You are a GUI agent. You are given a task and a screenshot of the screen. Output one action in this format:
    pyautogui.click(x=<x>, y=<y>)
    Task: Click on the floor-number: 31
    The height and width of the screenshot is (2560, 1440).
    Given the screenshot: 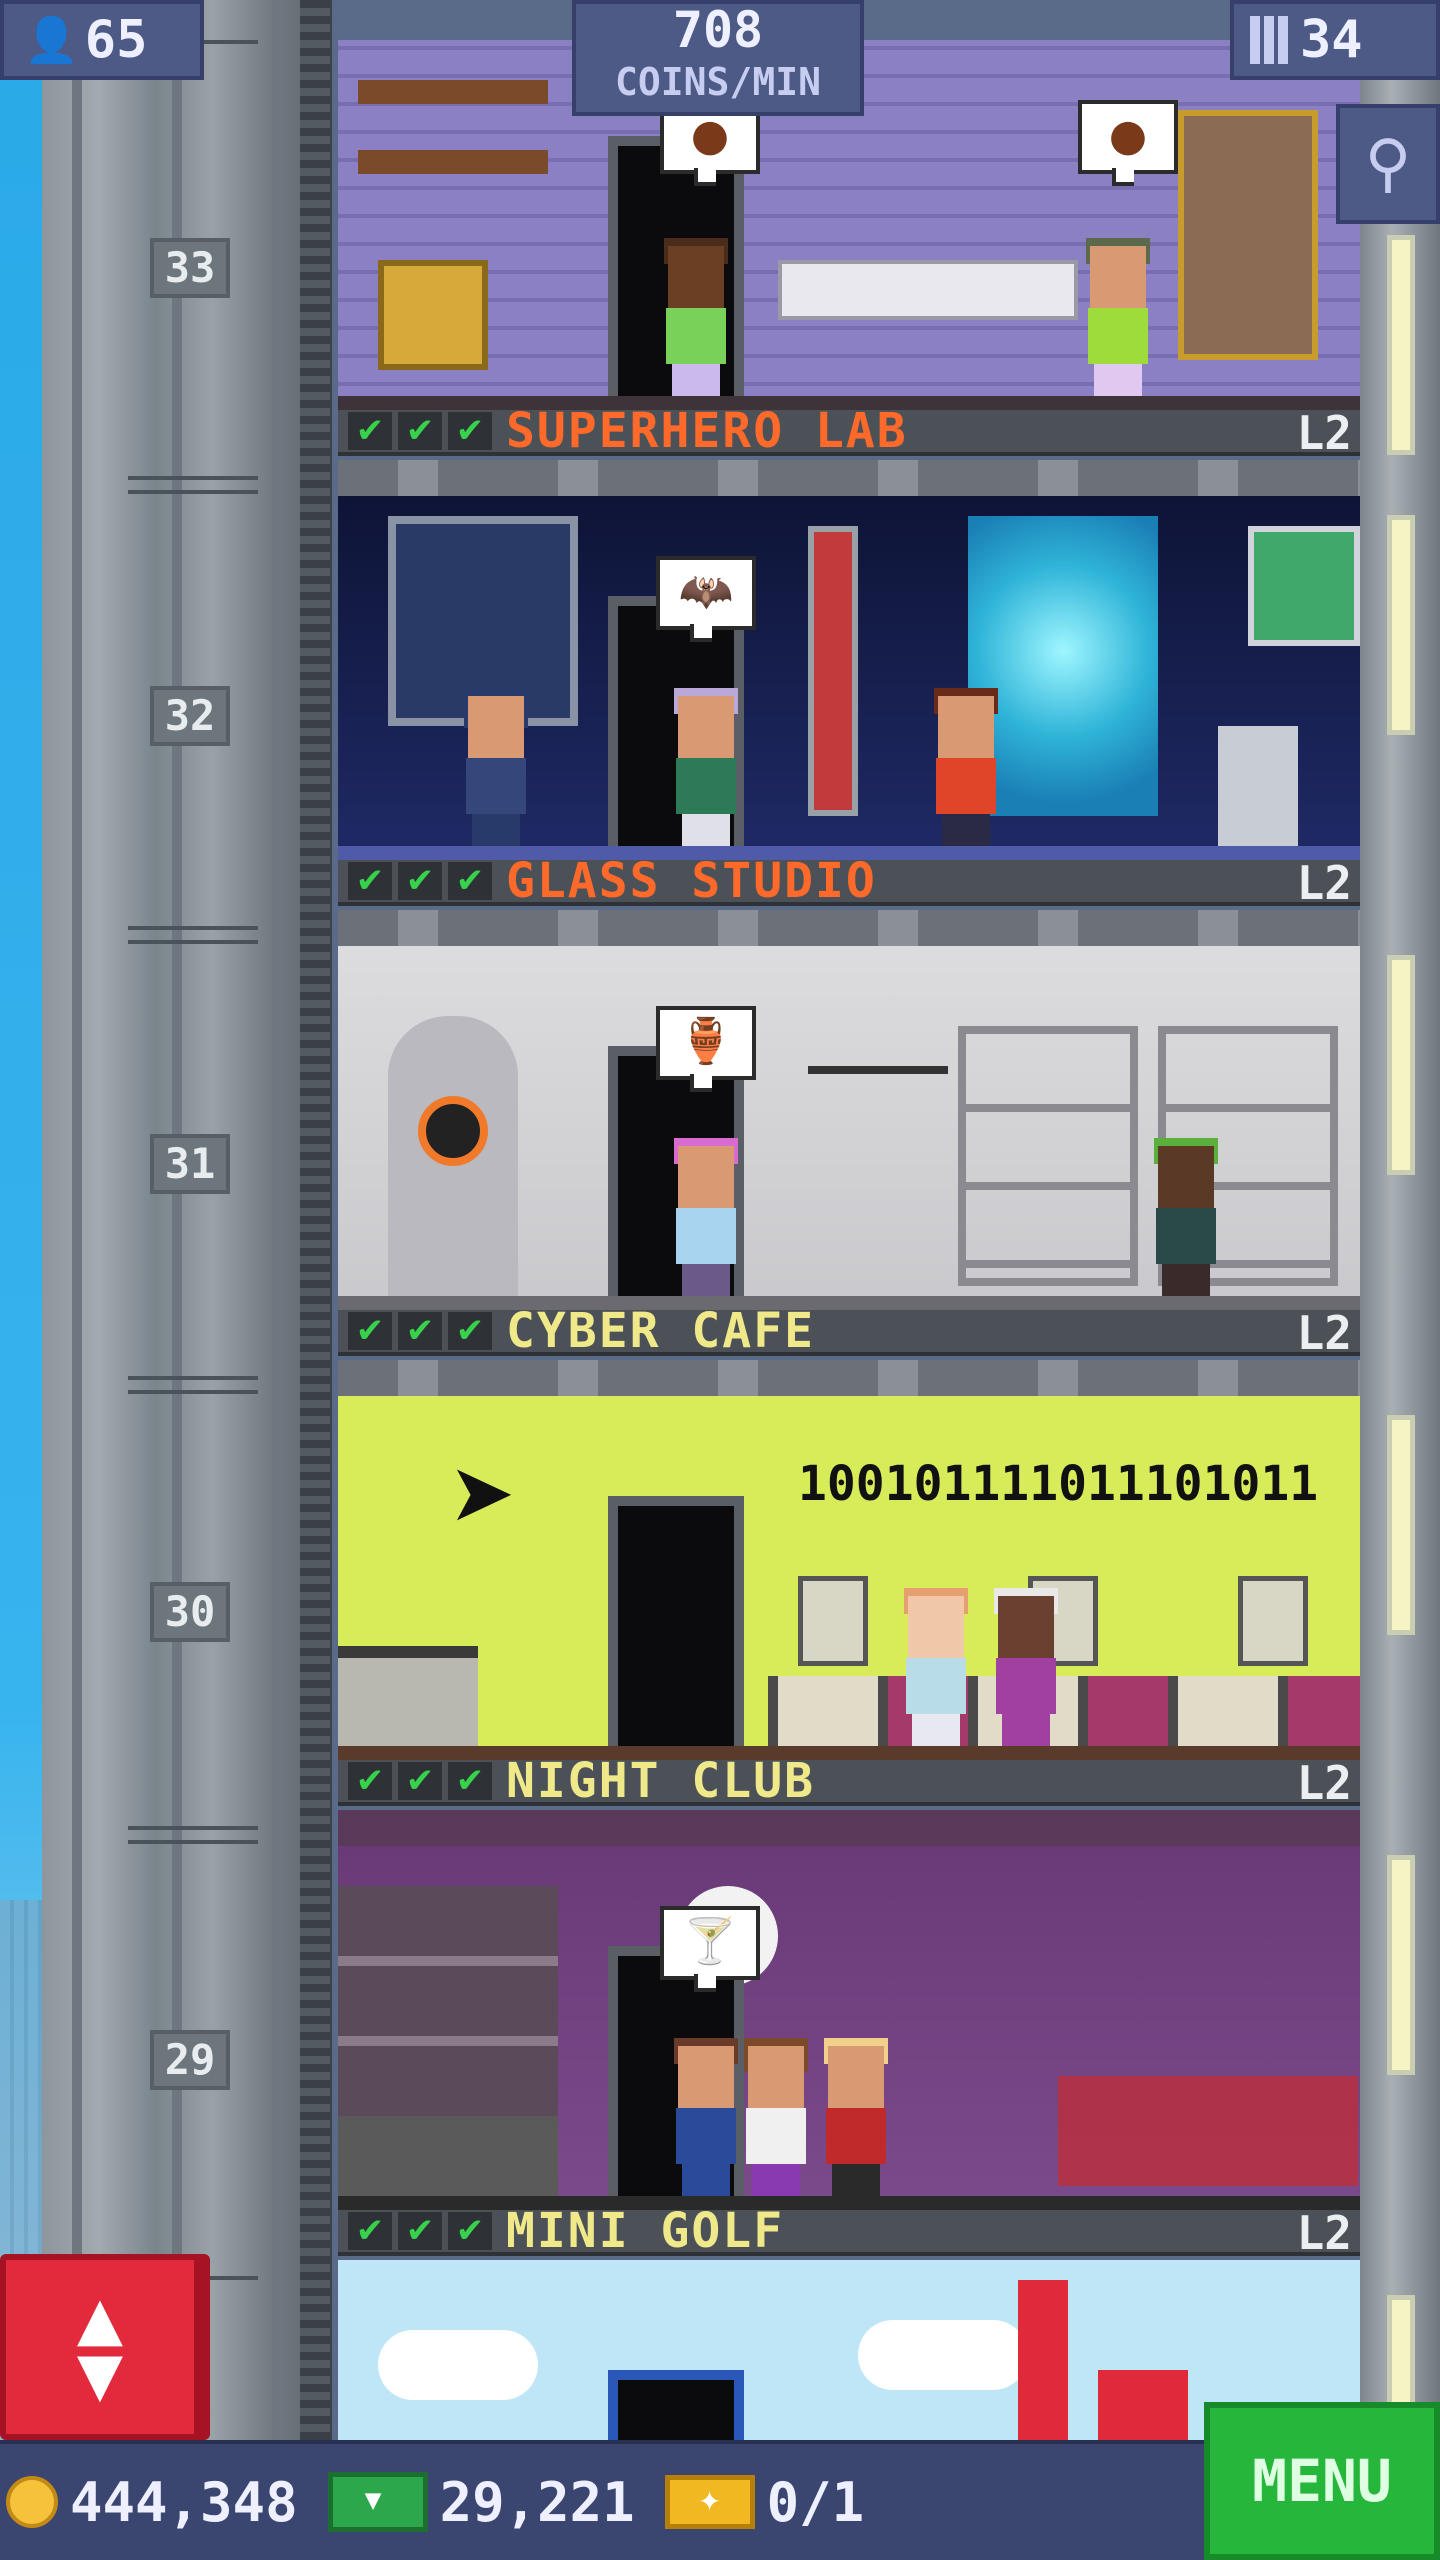 What is the action you would take?
    pyautogui.click(x=190, y=1164)
    